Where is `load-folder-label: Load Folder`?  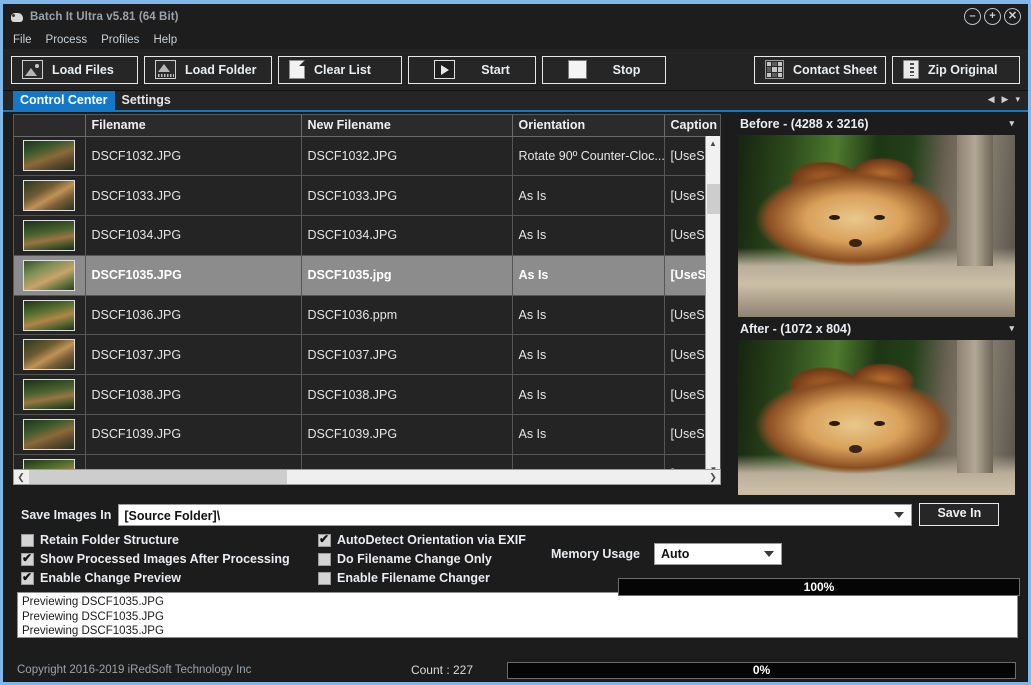
load-folder-label: Load Folder is located at coordinates (221, 69).